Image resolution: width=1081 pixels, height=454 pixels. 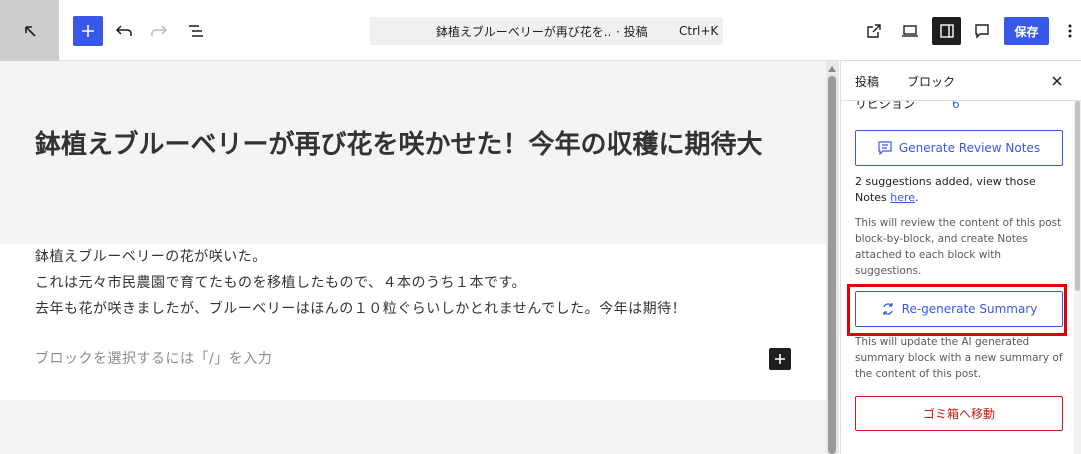 I want to click on document-overview-button, so click(x=196, y=31).